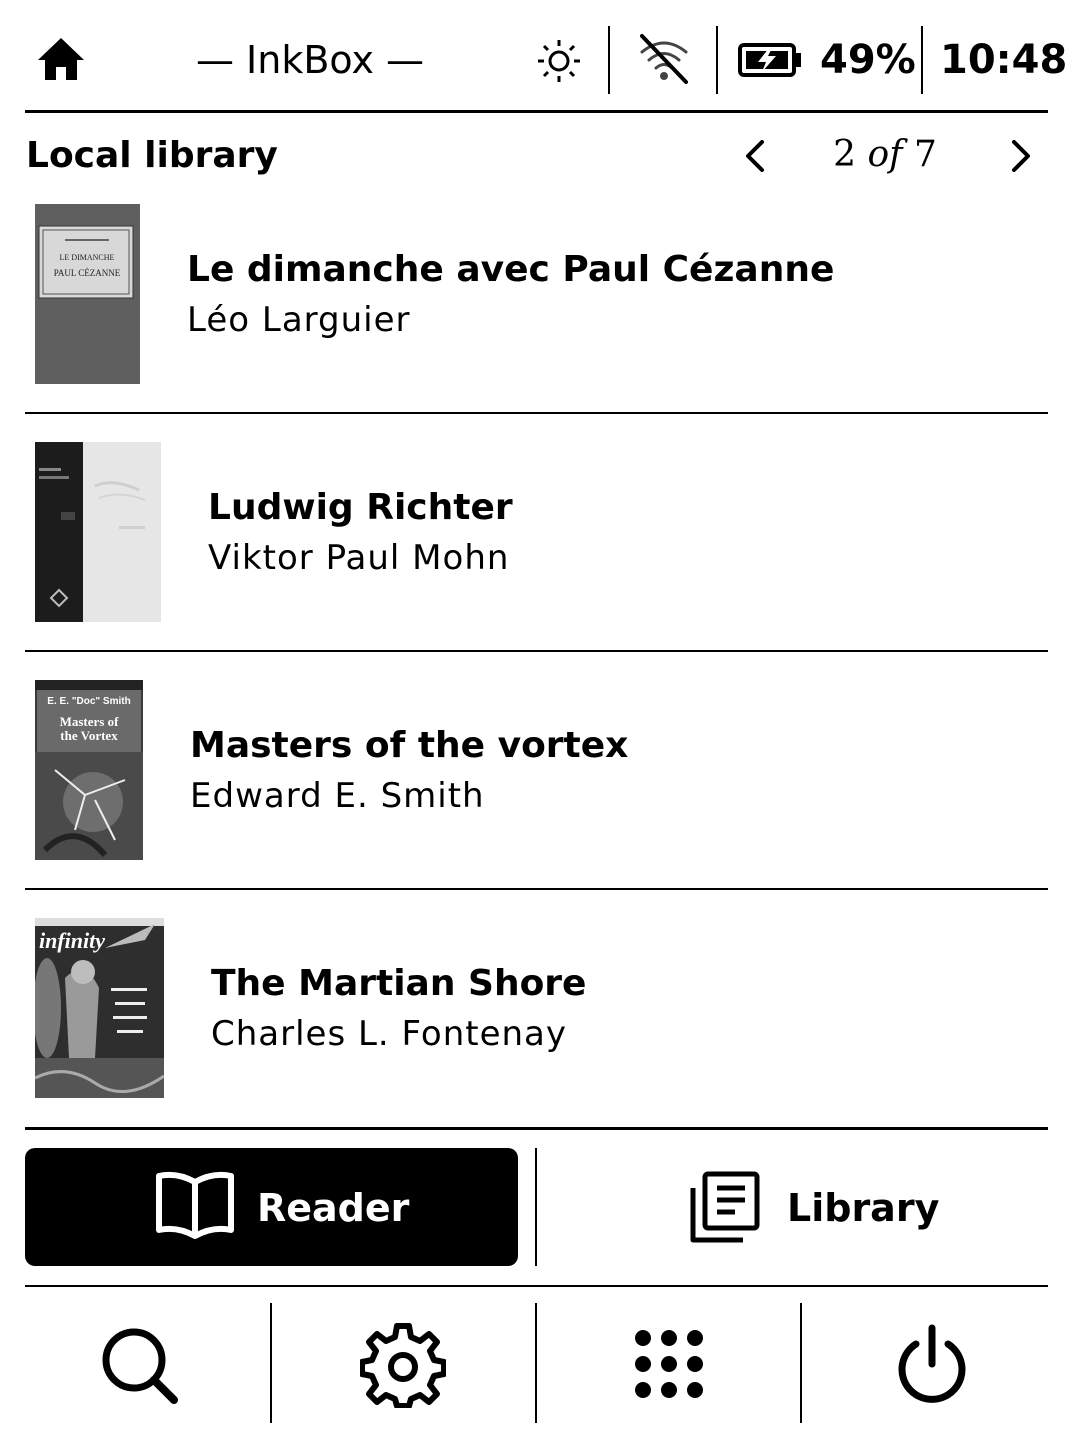  Describe the element at coordinates (90, 721) in the screenshot. I see `cover-text: Masters of` at that location.